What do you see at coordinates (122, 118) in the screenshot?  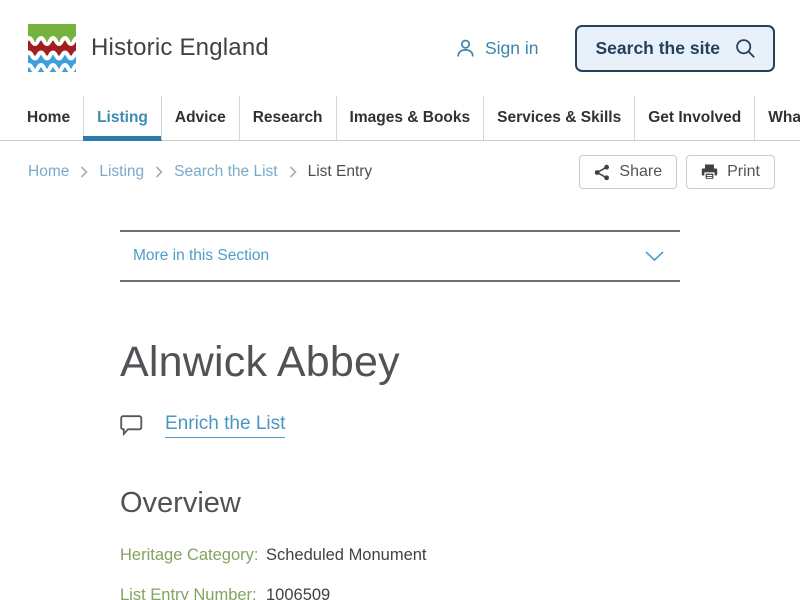 I see `nav-item-listing: Listing` at bounding box center [122, 118].